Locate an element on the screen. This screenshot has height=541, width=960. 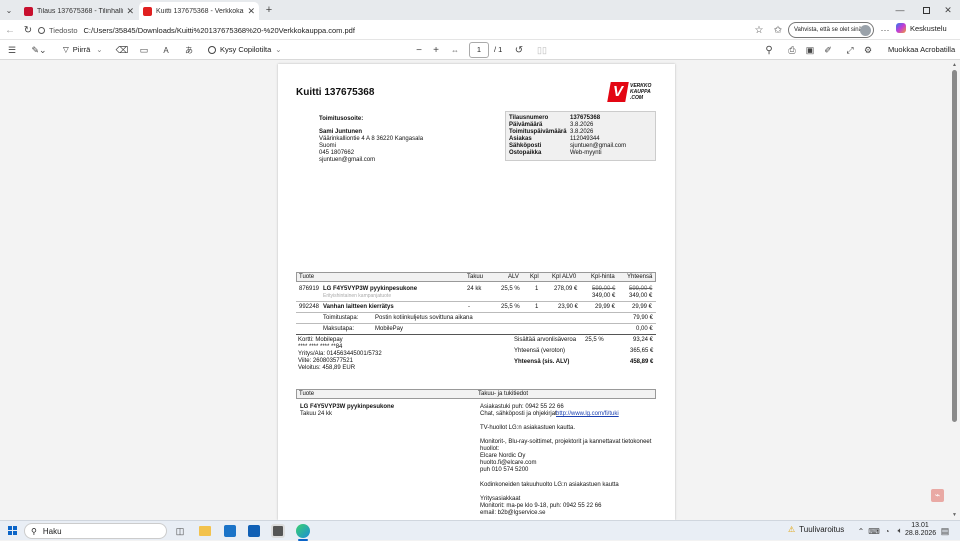
item-warranty: - is located at coordinates (469, 307).